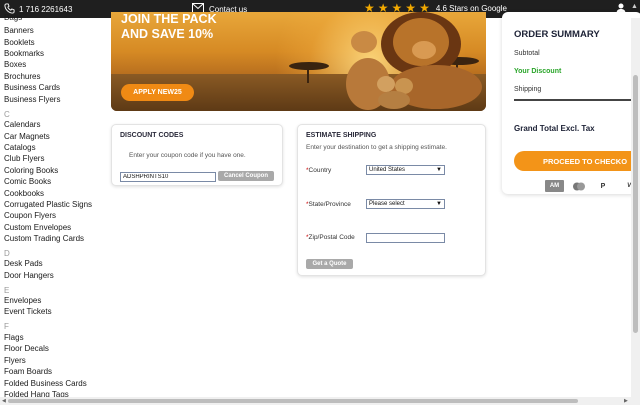 The image size is (640, 405). What do you see at coordinates (527, 53) in the screenshot?
I see `subtotal-label: Subtotal` at bounding box center [527, 53].